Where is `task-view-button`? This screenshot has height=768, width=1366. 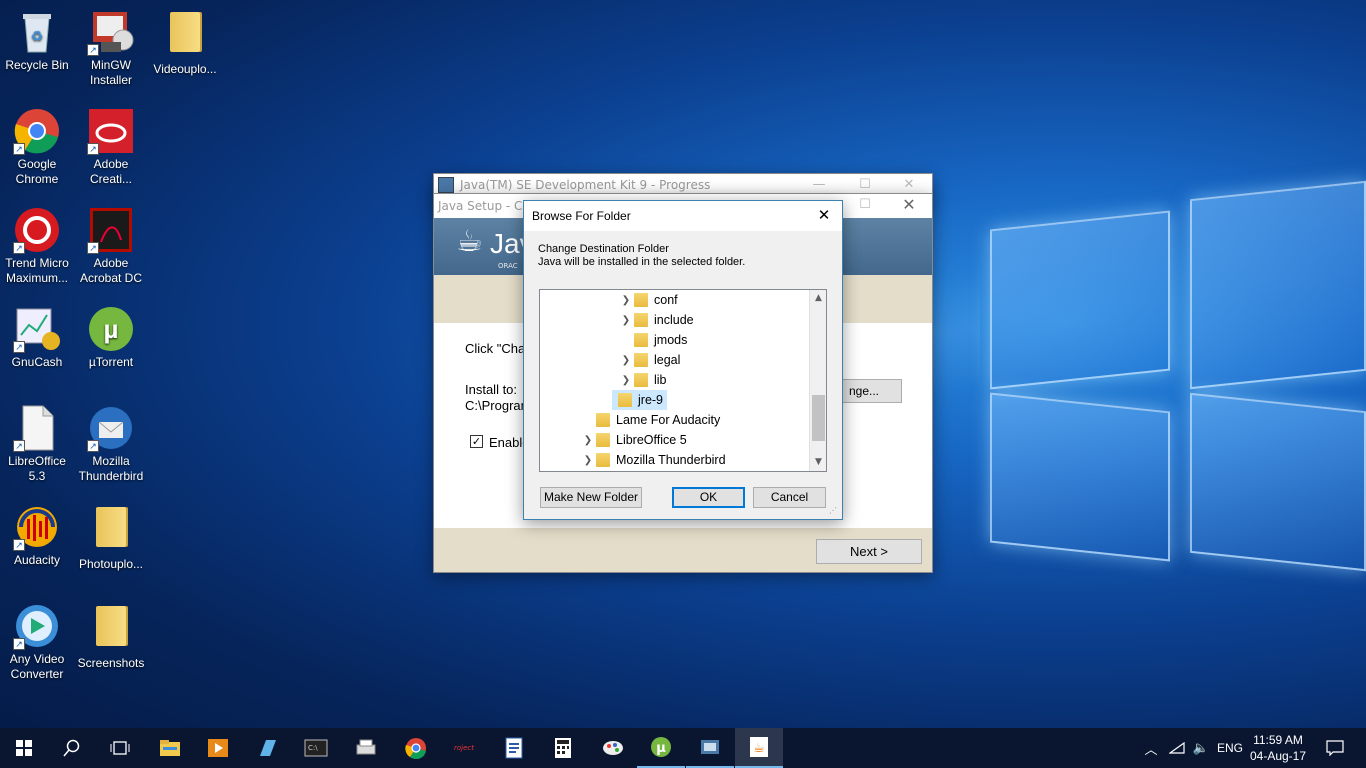 task-view-button is located at coordinates (120, 748).